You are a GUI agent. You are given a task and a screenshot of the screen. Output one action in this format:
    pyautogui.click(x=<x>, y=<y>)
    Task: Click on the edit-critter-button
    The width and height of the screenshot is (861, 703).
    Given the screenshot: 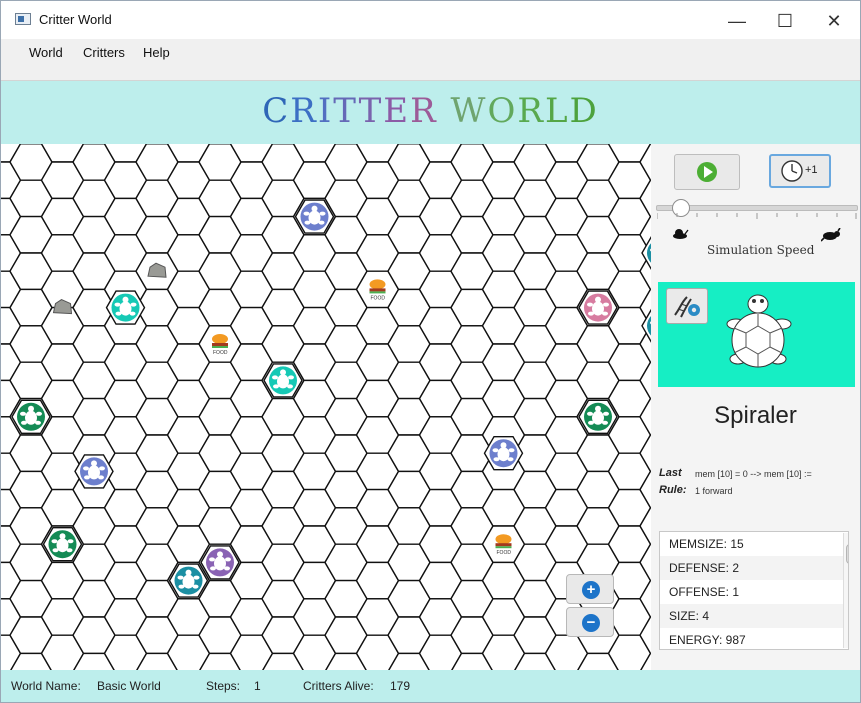 What is the action you would take?
    pyautogui.click(x=687, y=306)
    